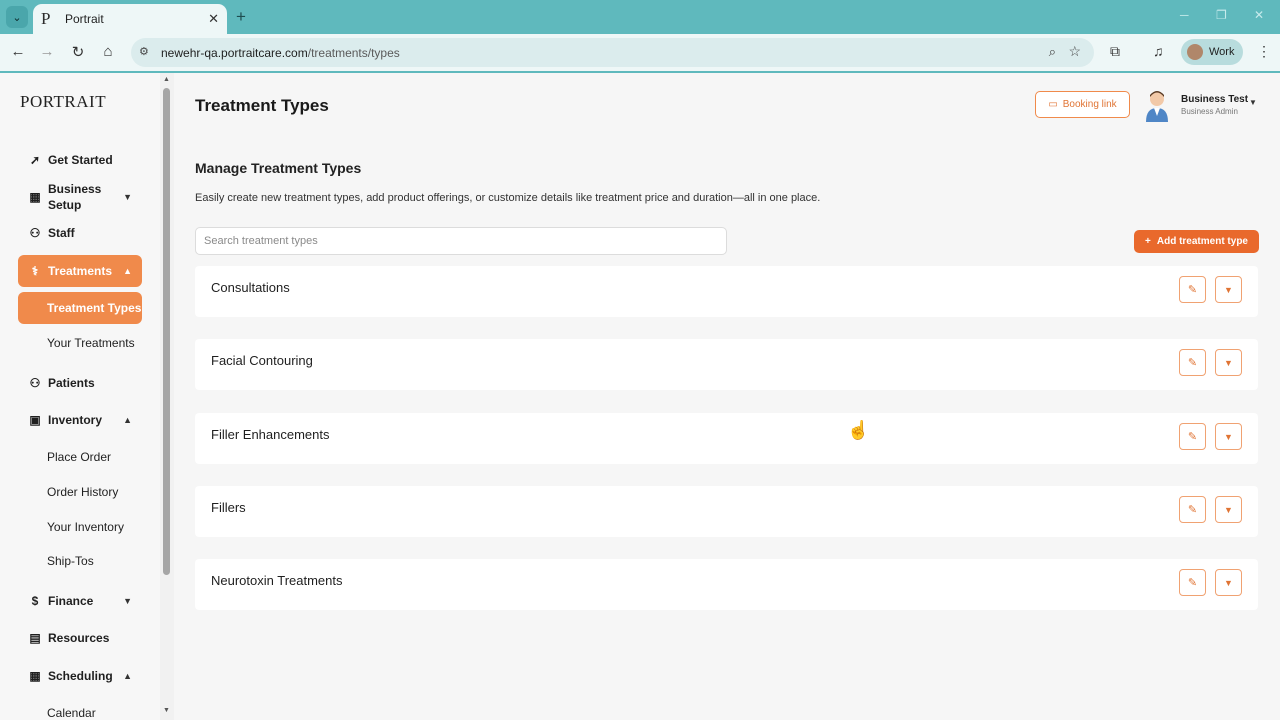 The width and height of the screenshot is (1280, 720). What do you see at coordinates (80, 343) in the screenshot?
I see `sidebar-item-your-treatments: Your Treatments` at bounding box center [80, 343].